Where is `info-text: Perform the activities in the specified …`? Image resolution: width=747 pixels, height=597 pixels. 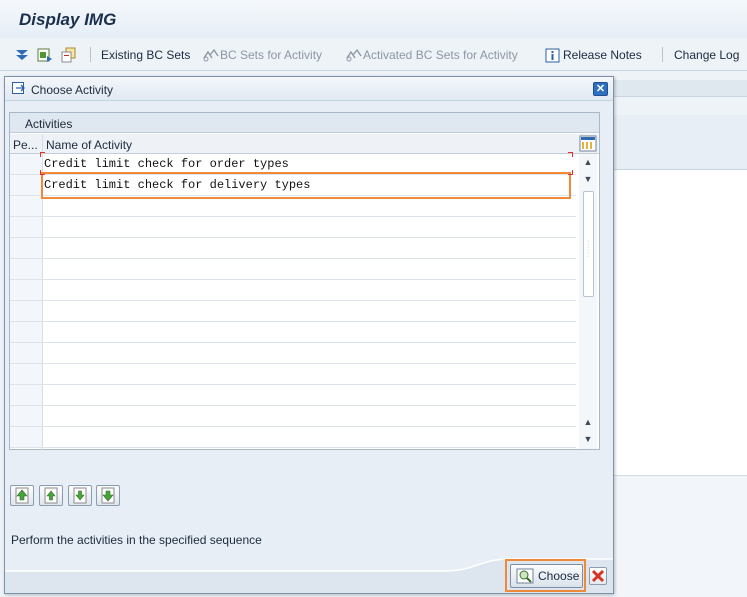 info-text: Perform the activities in the specified … is located at coordinates (136, 540).